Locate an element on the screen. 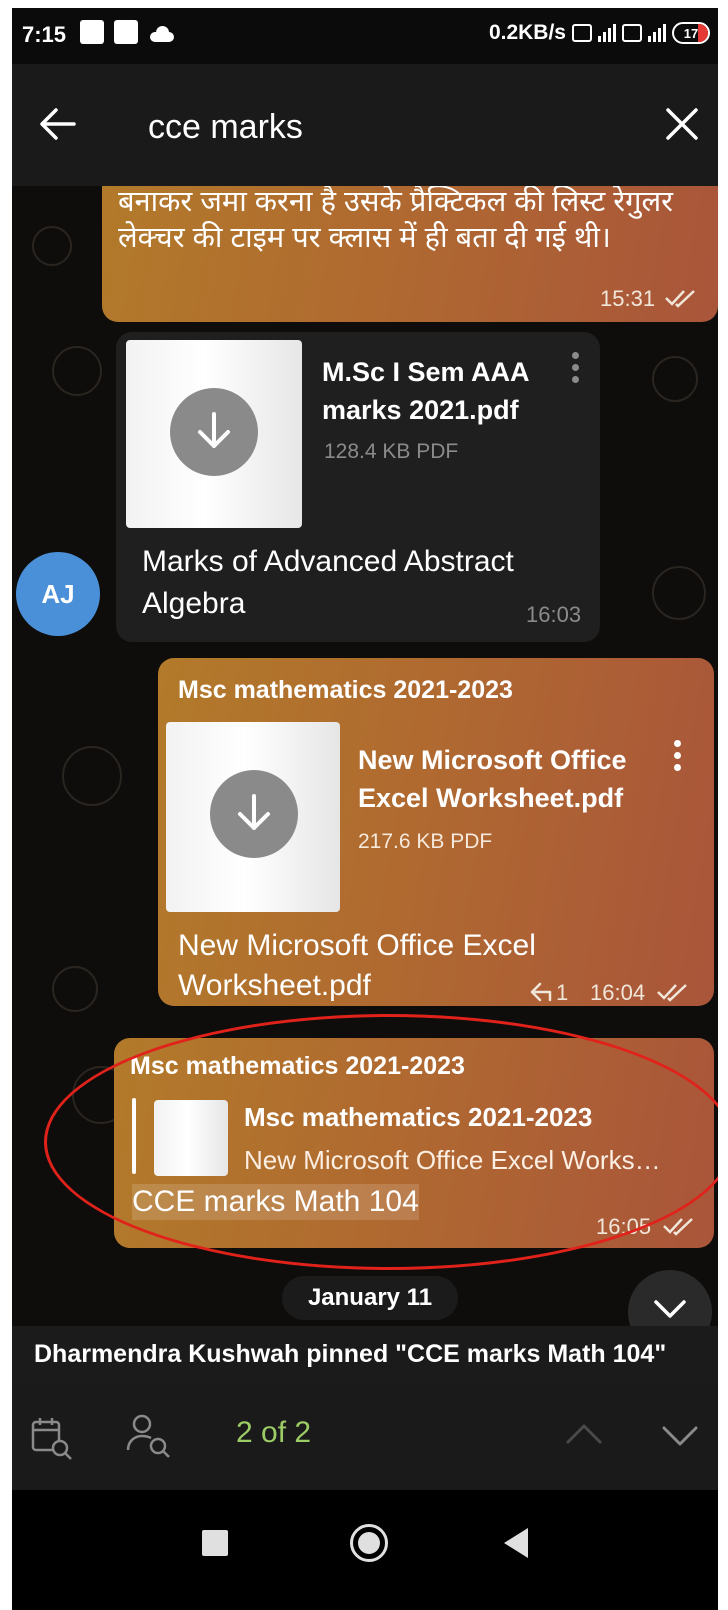  reply-arrow-icon is located at coordinates (541, 992).